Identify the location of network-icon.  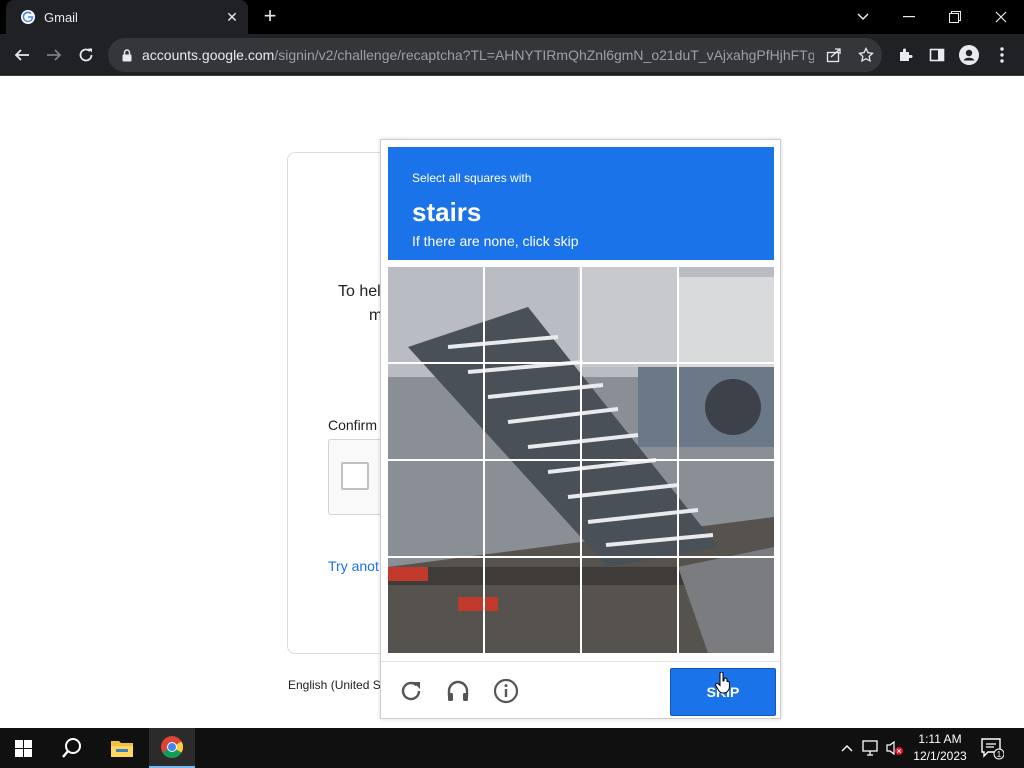
(871, 748).